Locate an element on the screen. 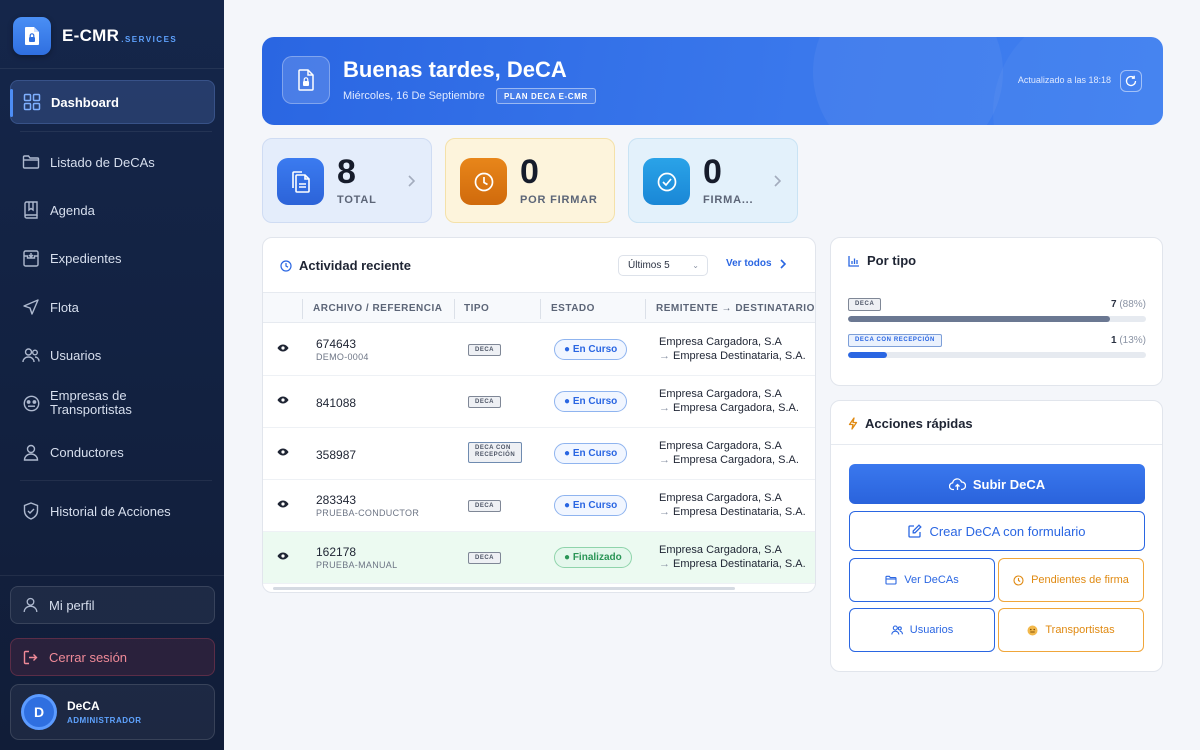 The height and width of the screenshot is (750, 1200). range-select-value: Últimos 5 is located at coordinates (649, 265).